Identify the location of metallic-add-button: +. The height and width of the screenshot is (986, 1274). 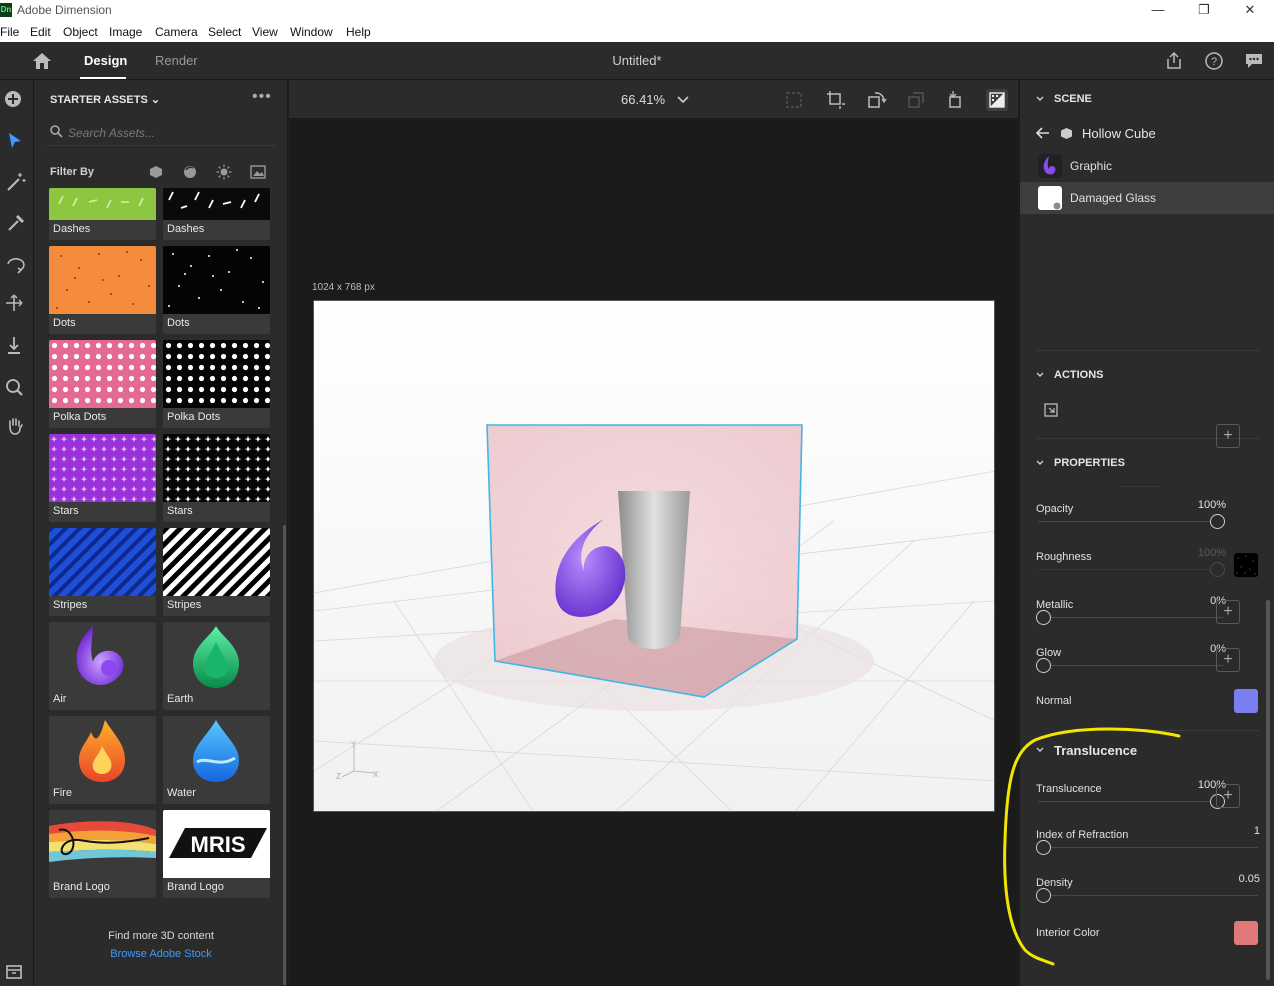
(1228, 612).